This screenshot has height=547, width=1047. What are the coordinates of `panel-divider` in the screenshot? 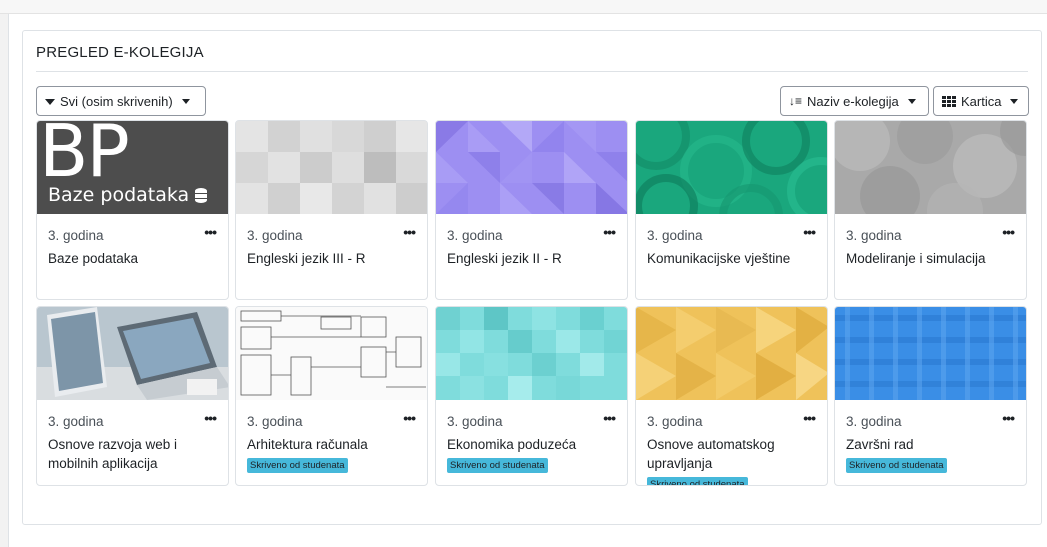 It's located at (532, 71).